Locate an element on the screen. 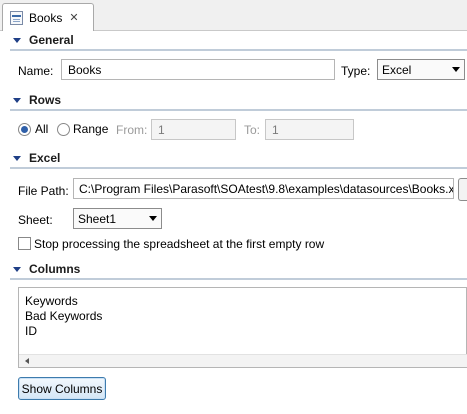 Image resolution: width=467 pixels, height=414 pixels. close-icon: ✕ is located at coordinates (73, 17).